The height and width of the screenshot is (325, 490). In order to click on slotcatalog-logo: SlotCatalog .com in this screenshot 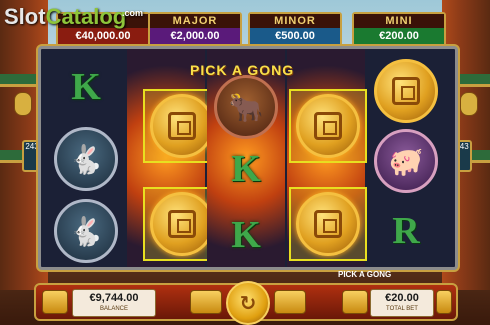, I will do `click(73, 17)`.